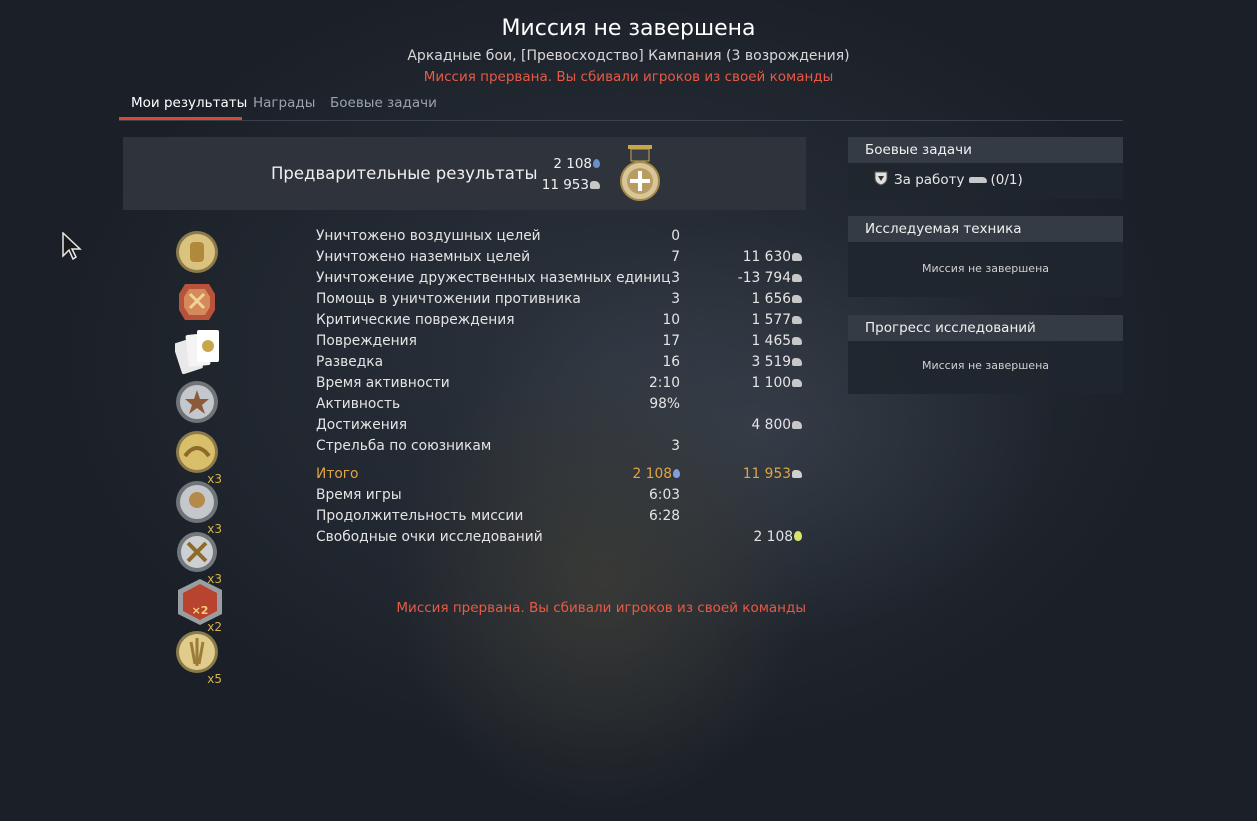 This screenshot has width=1257, height=821. I want to click on award-item: ×2 x2, so click(198, 606).